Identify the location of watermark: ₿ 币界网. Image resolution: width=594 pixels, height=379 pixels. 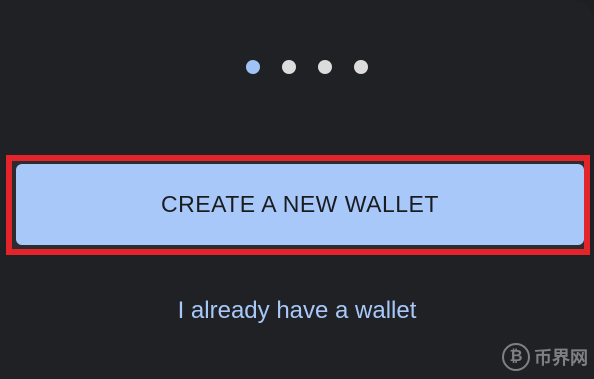
(545, 357).